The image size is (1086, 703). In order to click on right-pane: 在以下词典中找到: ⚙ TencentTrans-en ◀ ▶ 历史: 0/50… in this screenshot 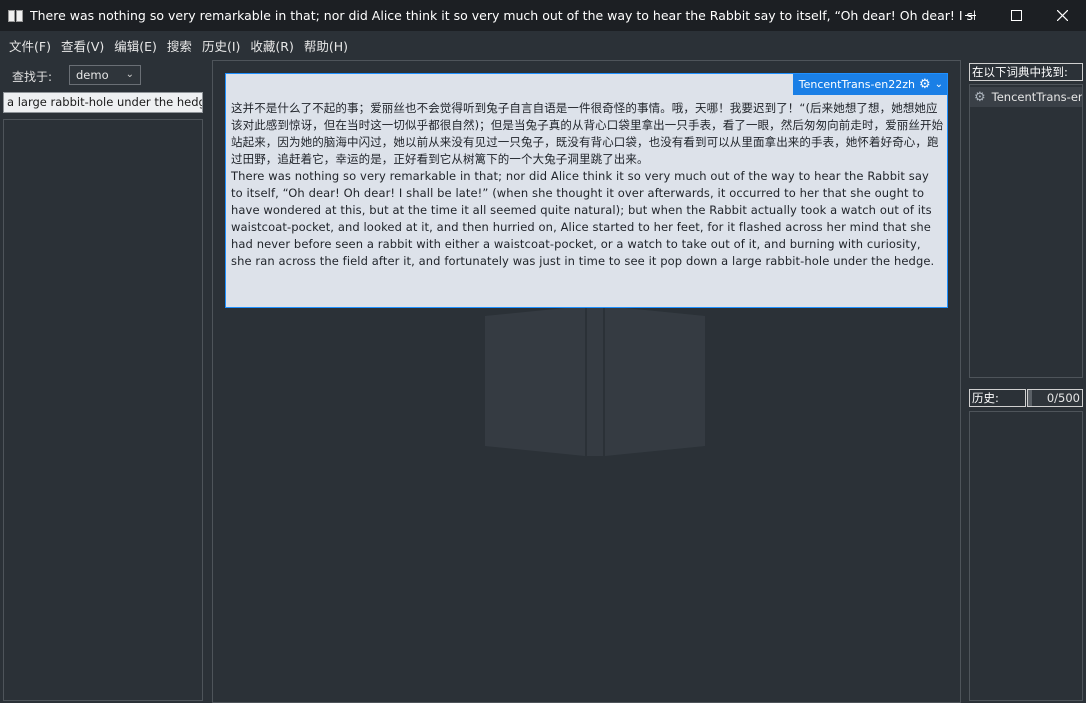, I will do `click(1025, 381)`.